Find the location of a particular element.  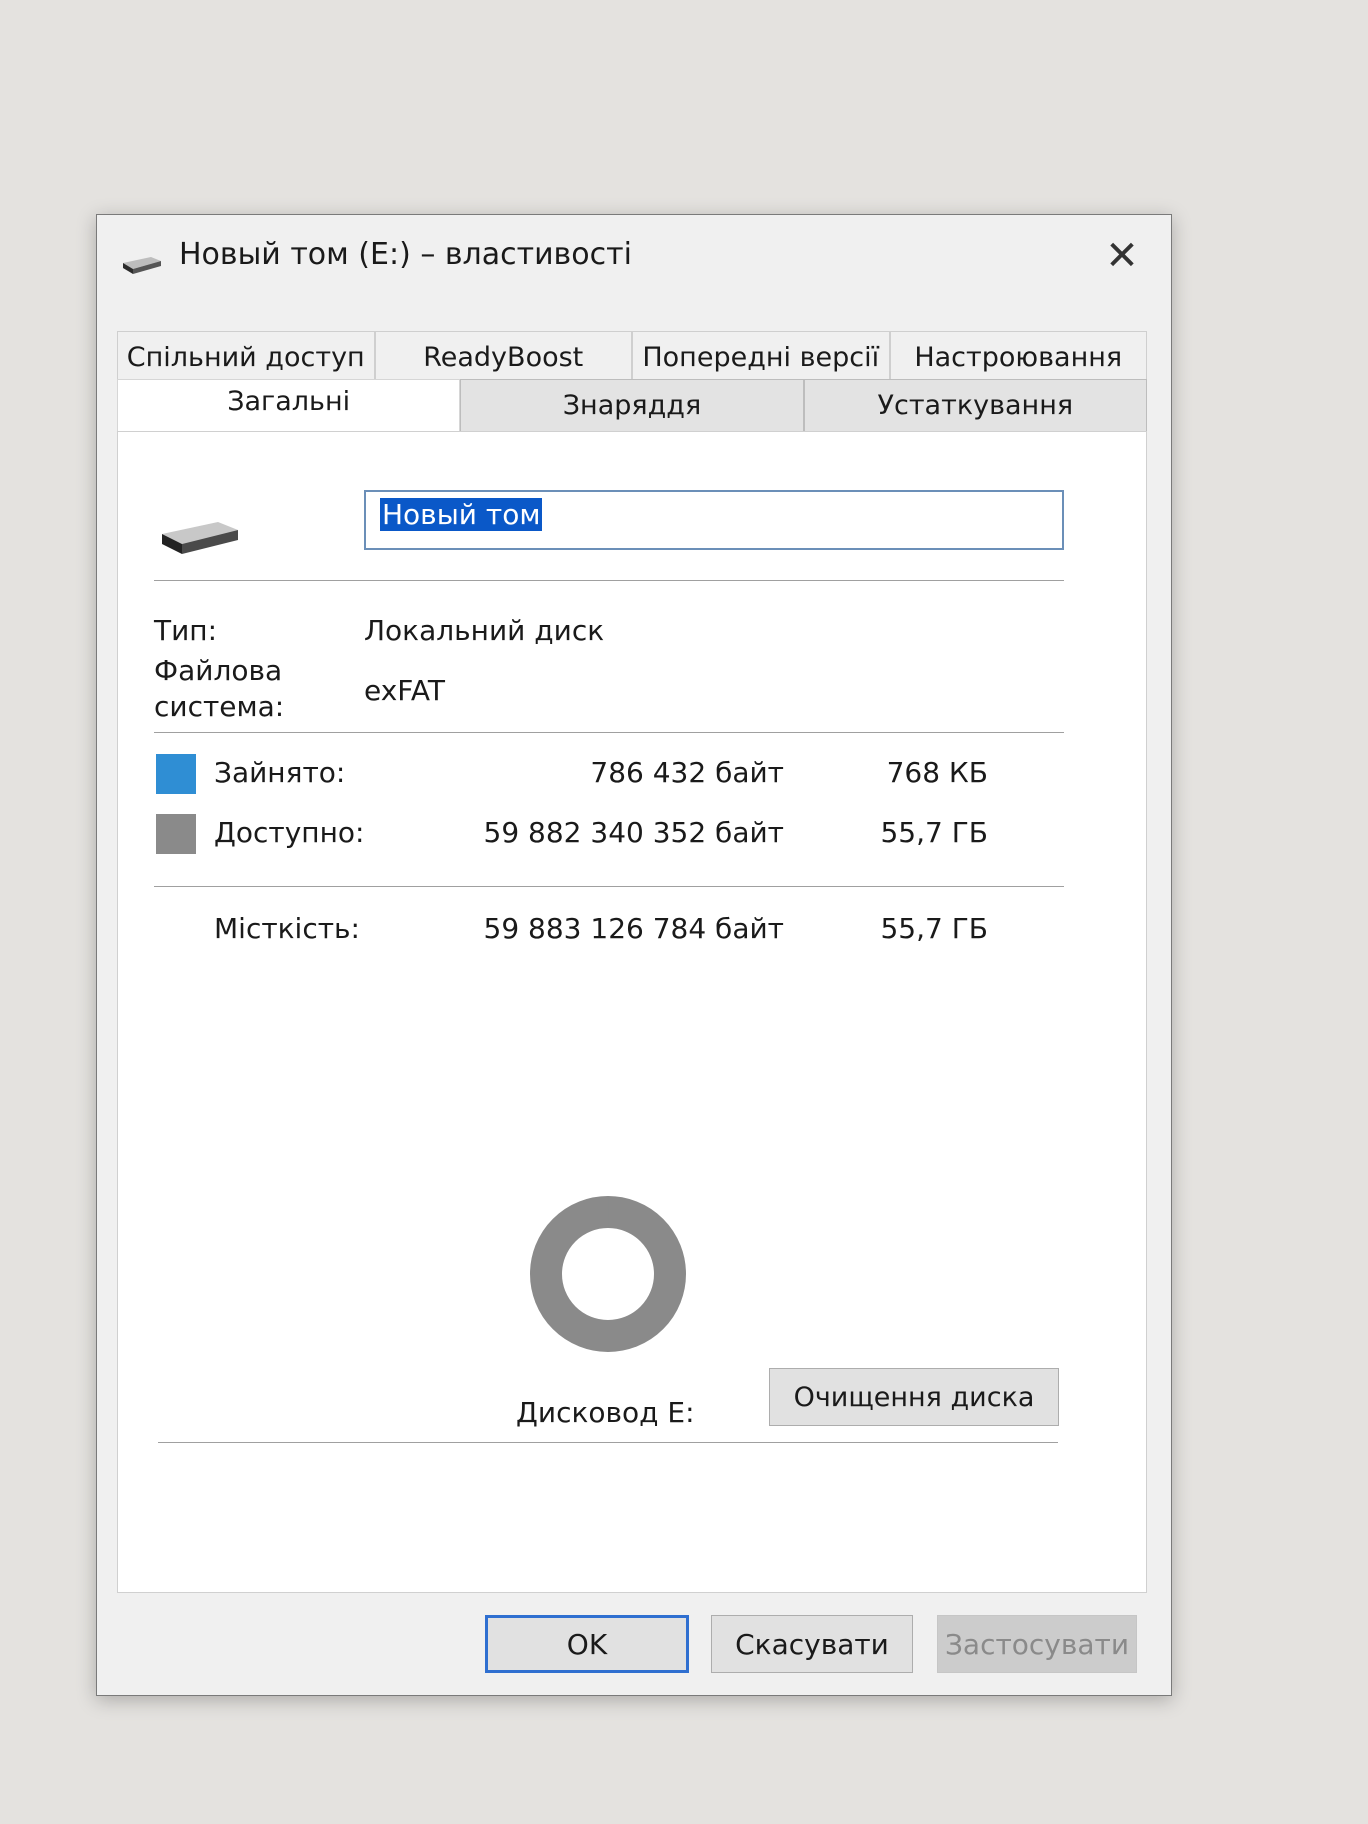

disk-usage-ring is located at coordinates (608, 1274).